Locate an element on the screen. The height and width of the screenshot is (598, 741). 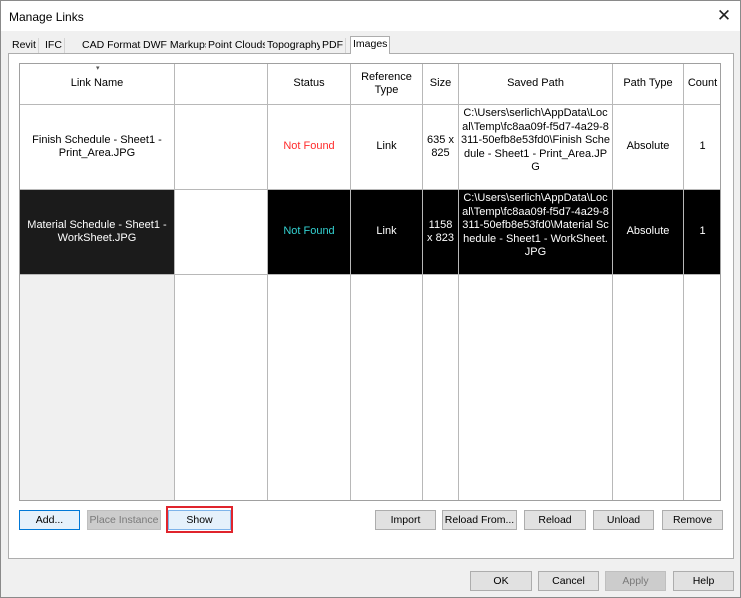
column-header-count: Count is located at coordinates (702, 84).